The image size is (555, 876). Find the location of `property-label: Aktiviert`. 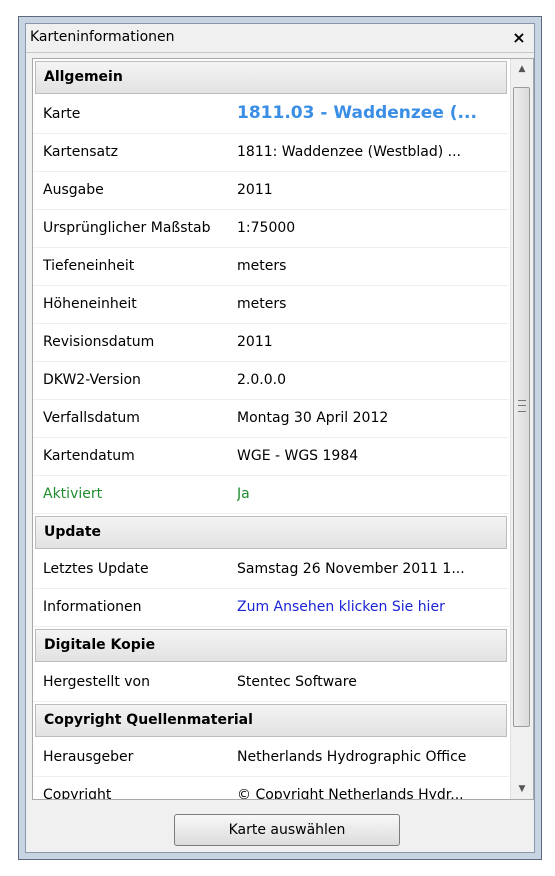

property-label: Aktiviert is located at coordinates (73, 494).